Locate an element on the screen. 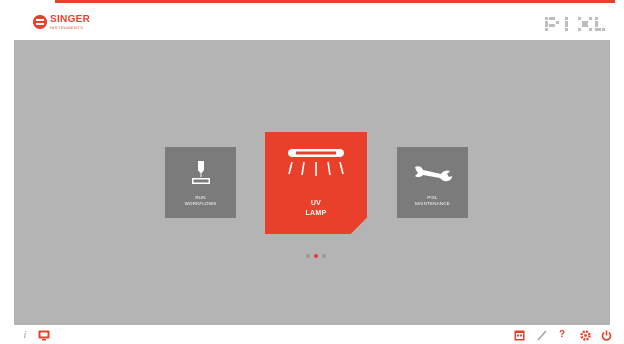 This screenshot has width=624, height=344. pagination-dot-active is located at coordinates (316, 256).